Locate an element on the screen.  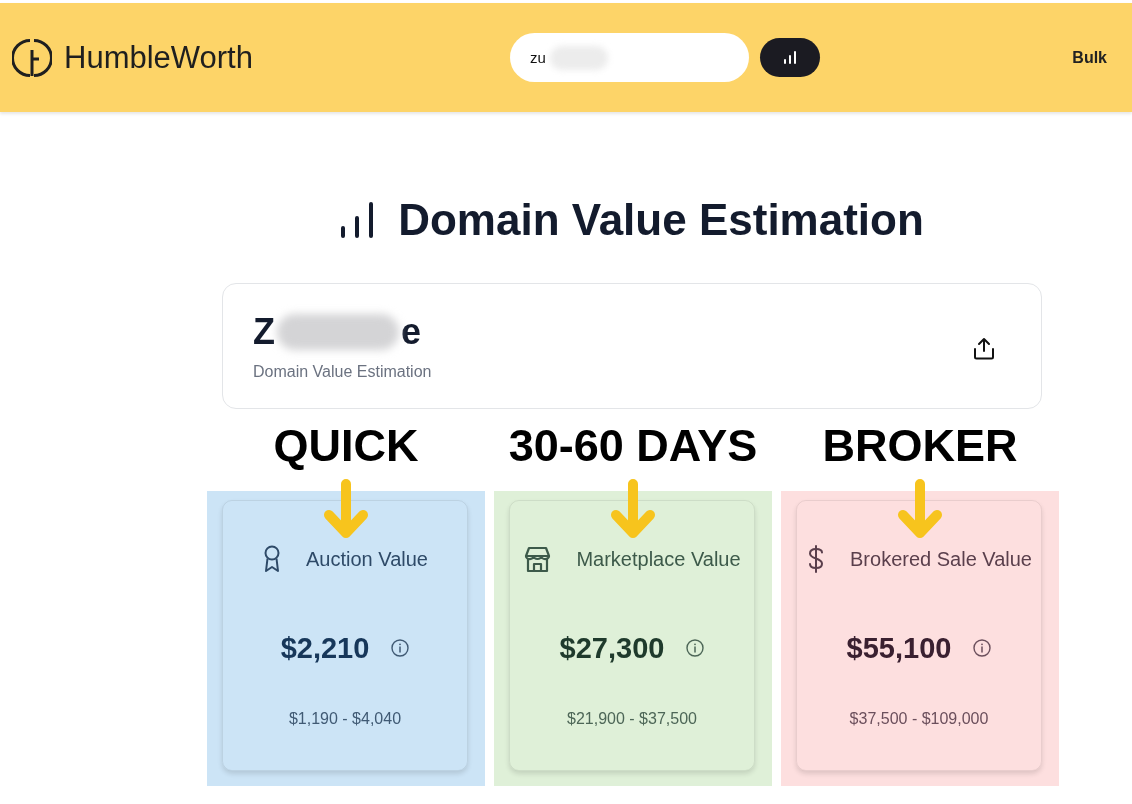
estimate-value: $2,210 is located at coordinates (325, 648).